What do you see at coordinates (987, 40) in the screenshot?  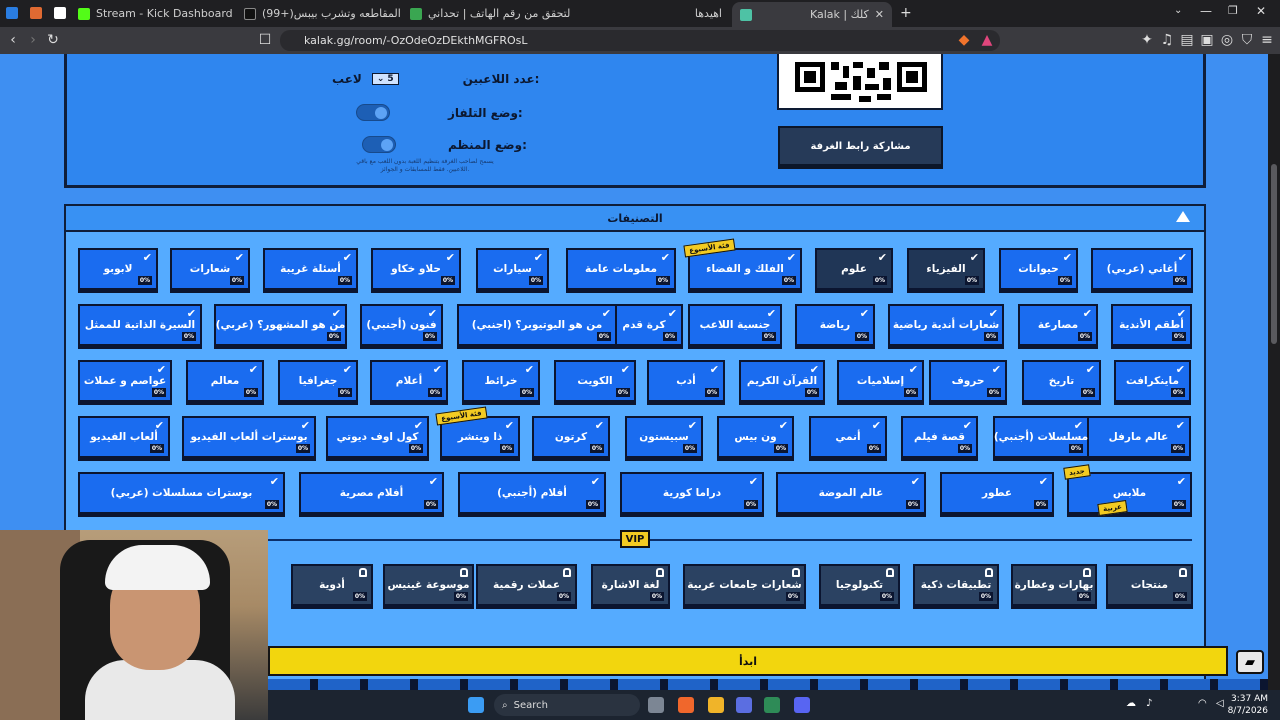 I see `brave-rewards-icon: ▲` at bounding box center [987, 40].